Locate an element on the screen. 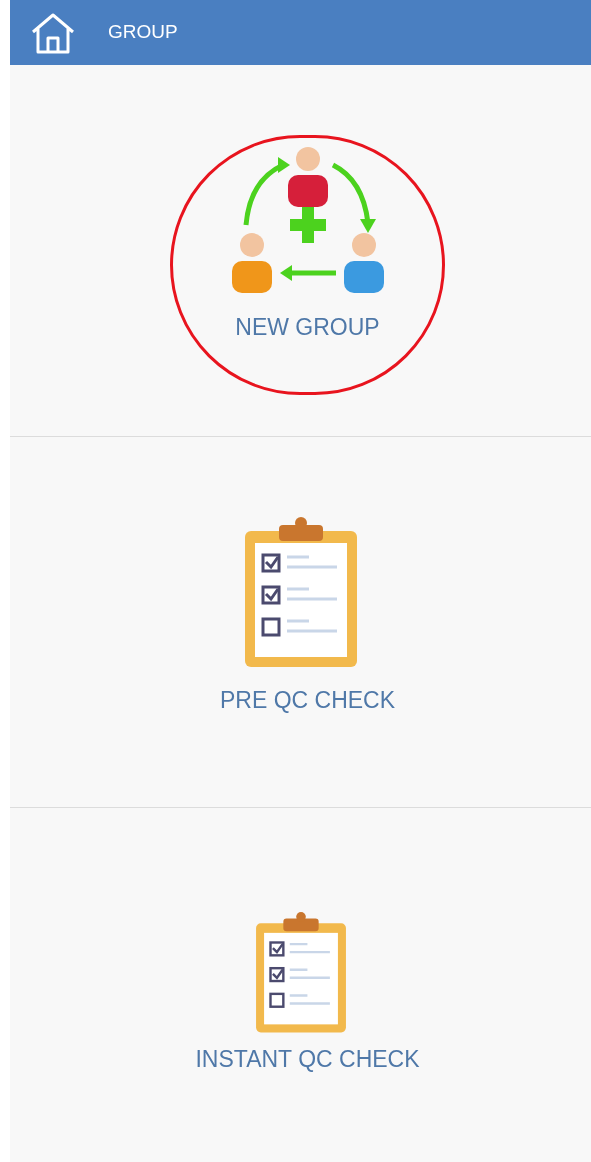  menu-tile: PRE QC CHECK is located at coordinates (300, 575).